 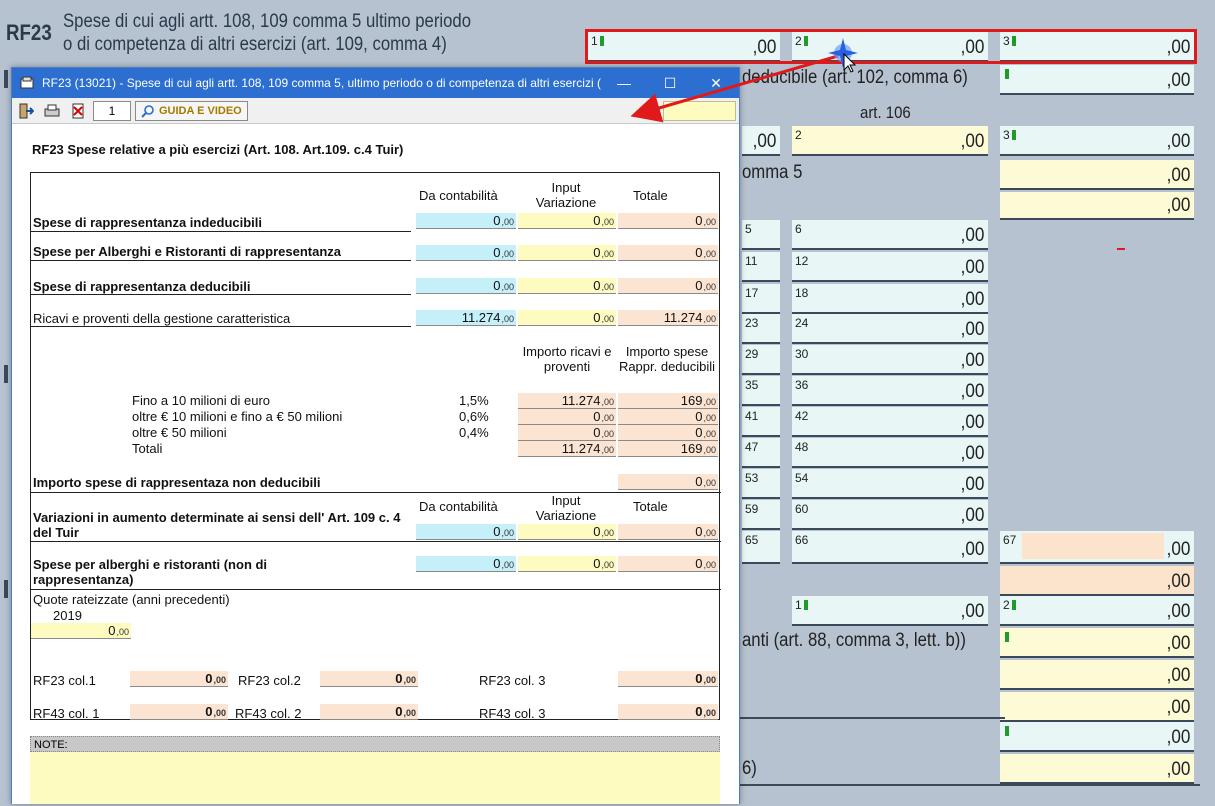 What do you see at coordinates (369, 679) in the screenshot?
I see `rf23-col2-value: 0,00` at bounding box center [369, 679].